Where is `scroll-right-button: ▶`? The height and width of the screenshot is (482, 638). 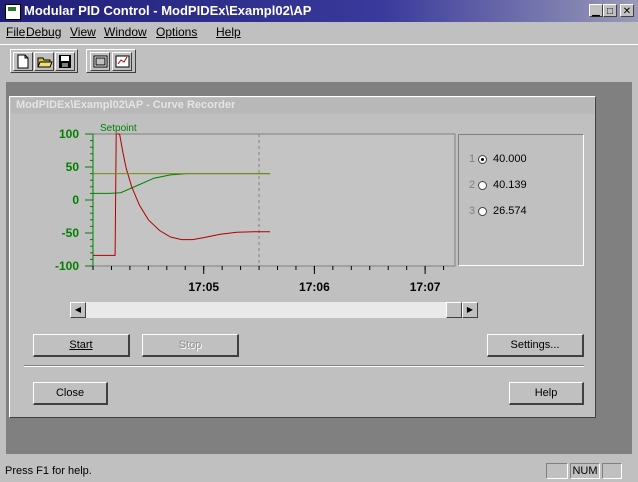 scroll-right-button: ▶ is located at coordinates (470, 310).